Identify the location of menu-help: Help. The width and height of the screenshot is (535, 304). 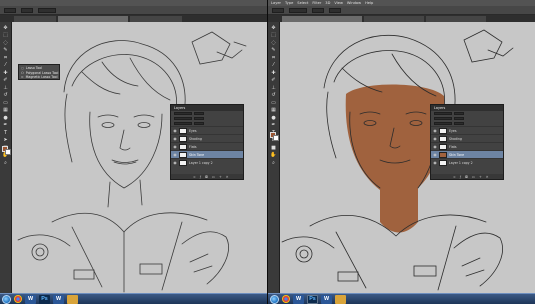
(369, 3).